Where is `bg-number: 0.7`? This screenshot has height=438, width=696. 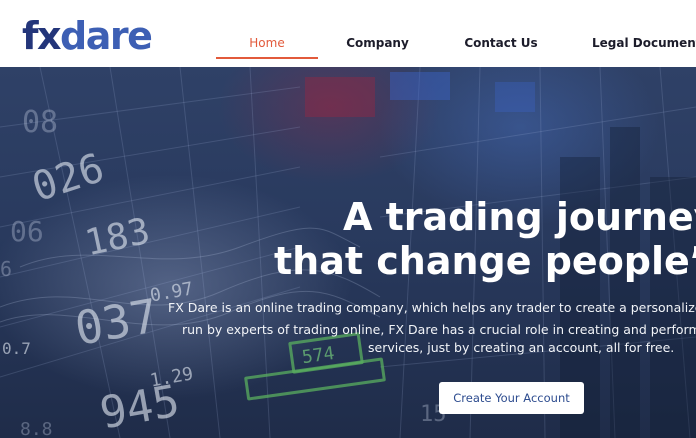
bg-number: 0.7 is located at coordinates (16, 348).